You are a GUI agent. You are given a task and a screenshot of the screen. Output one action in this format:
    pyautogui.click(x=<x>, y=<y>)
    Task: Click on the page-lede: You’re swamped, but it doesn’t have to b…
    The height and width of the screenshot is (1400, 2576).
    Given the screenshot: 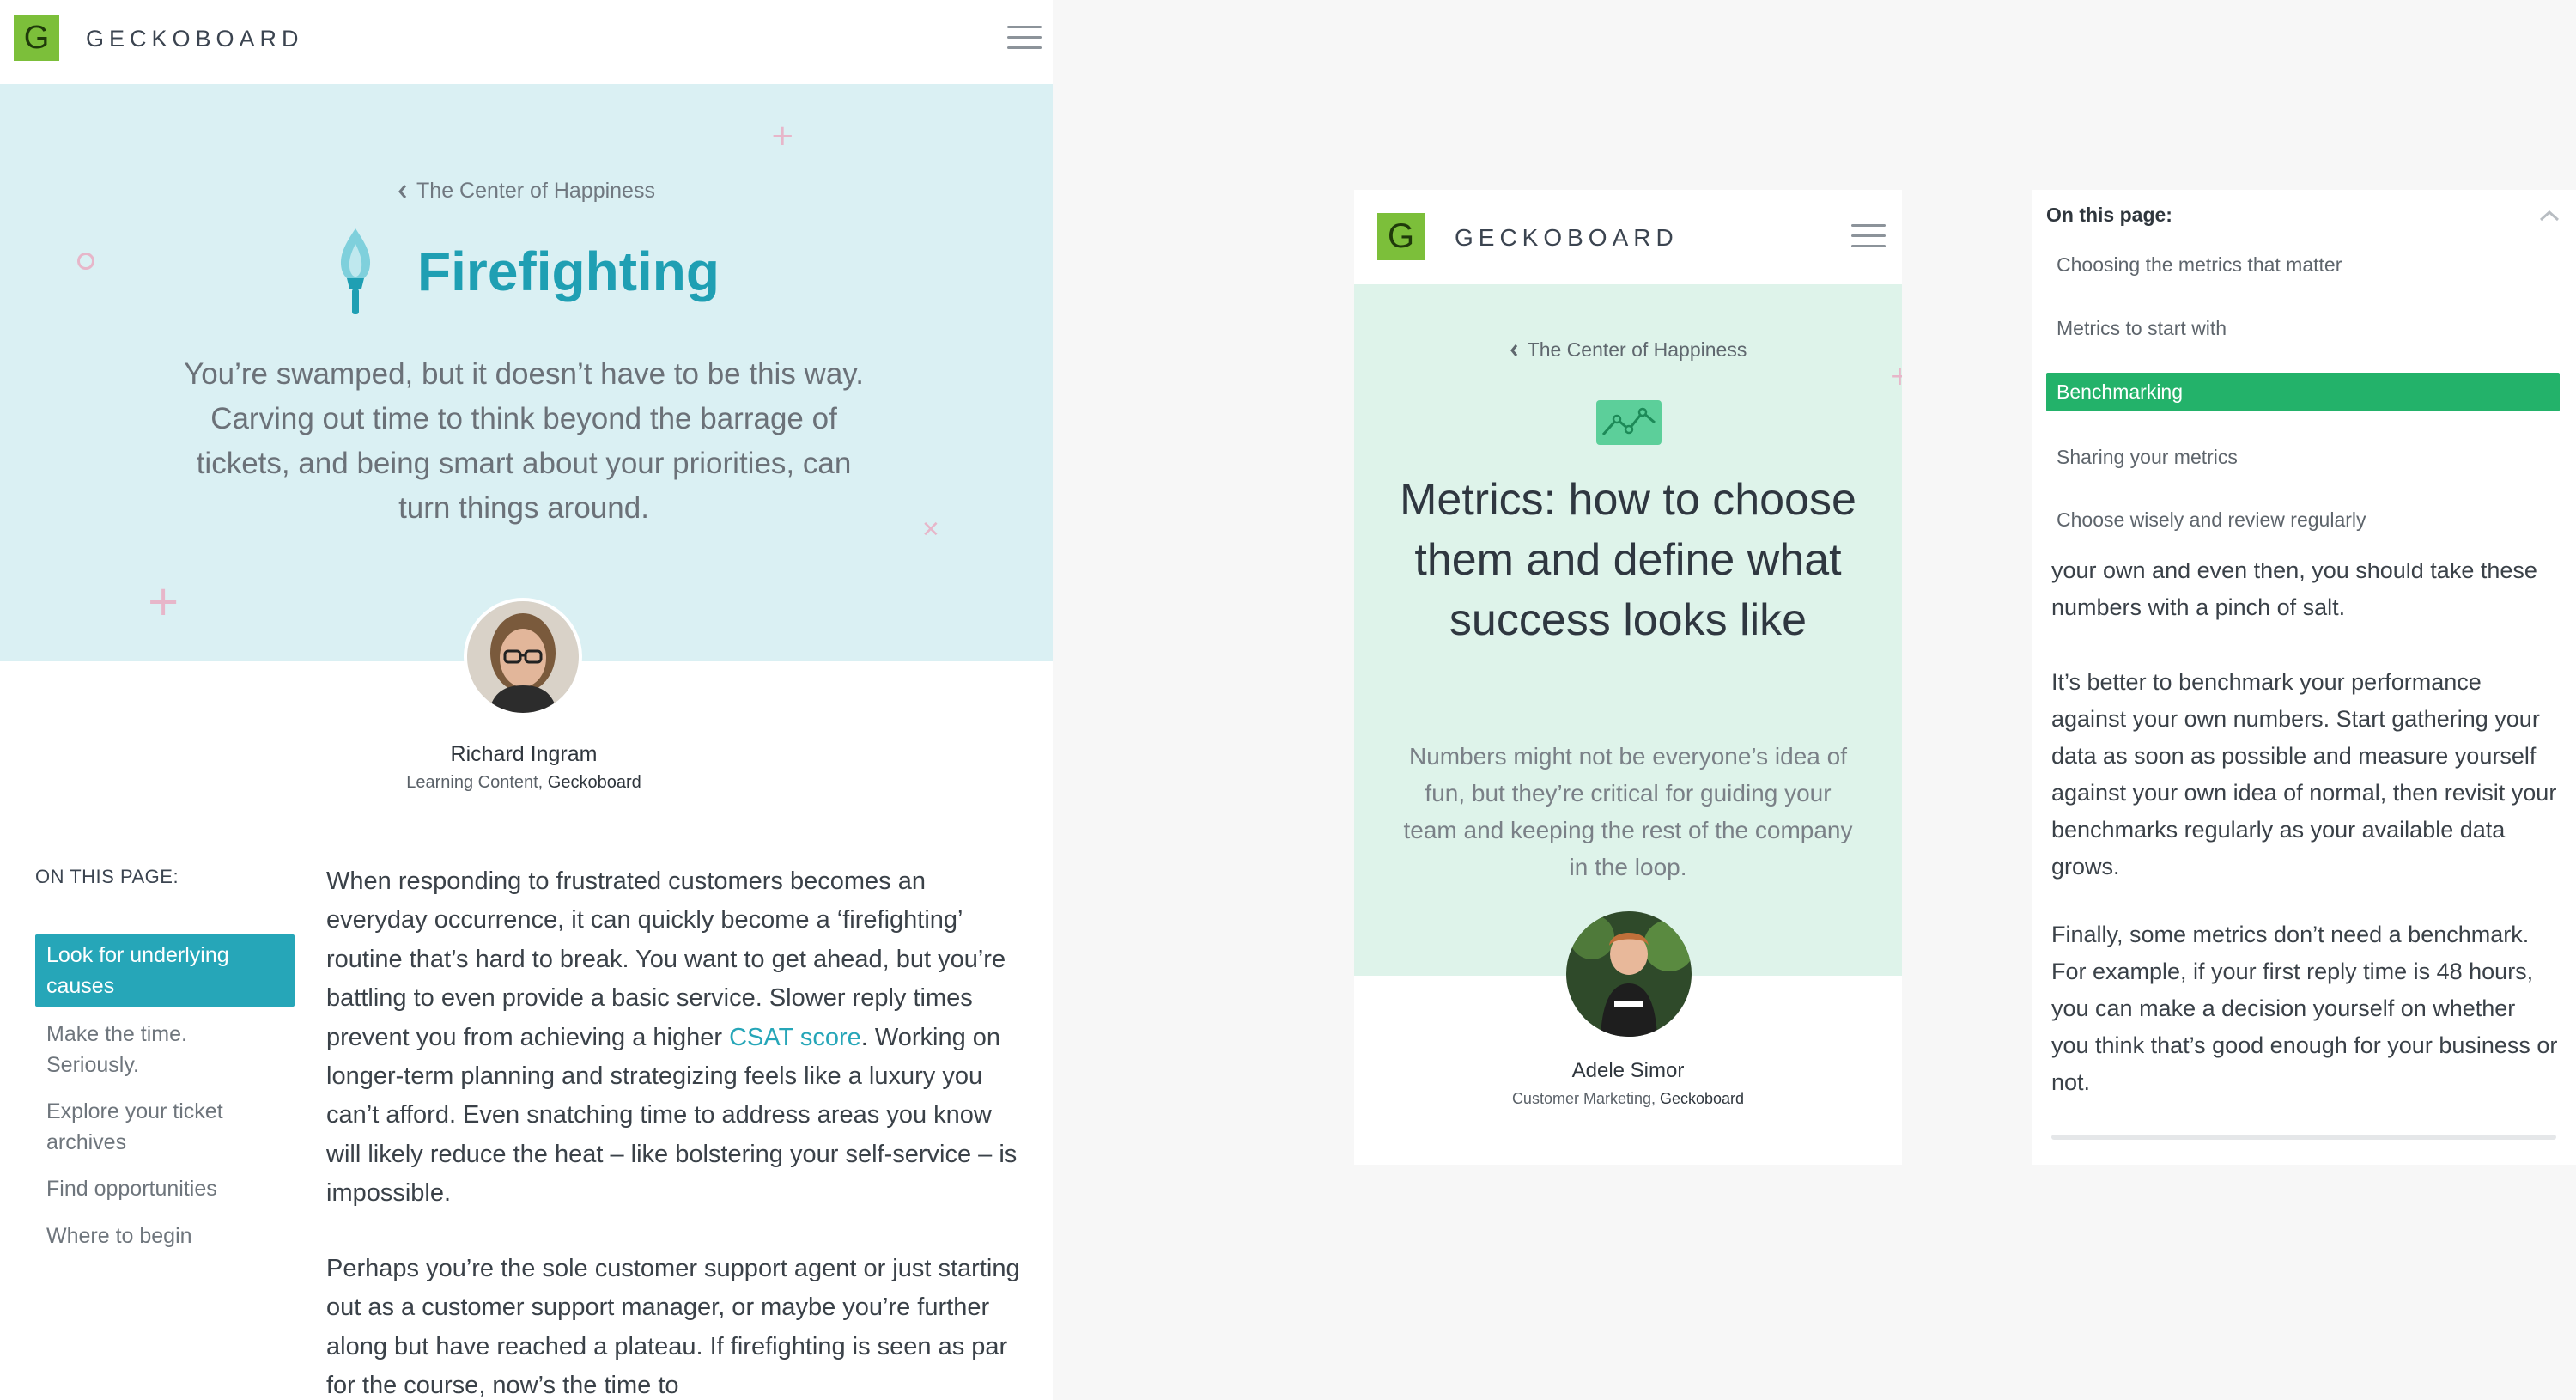 What is the action you would take?
    pyautogui.click(x=524, y=441)
    